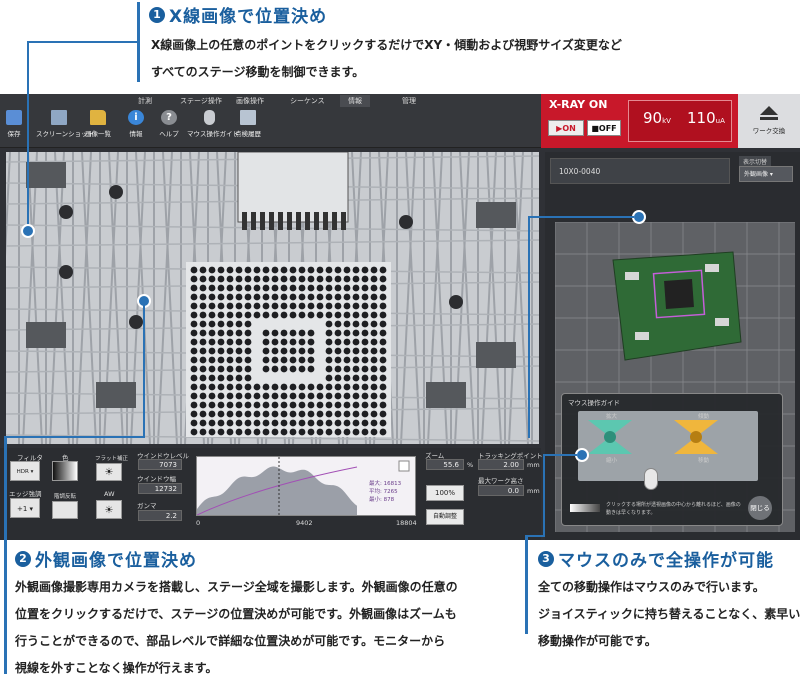 The height and width of the screenshot is (675, 800). What do you see at coordinates (28, 135) in the screenshot?
I see `callout-line-1-drop` at bounding box center [28, 135].